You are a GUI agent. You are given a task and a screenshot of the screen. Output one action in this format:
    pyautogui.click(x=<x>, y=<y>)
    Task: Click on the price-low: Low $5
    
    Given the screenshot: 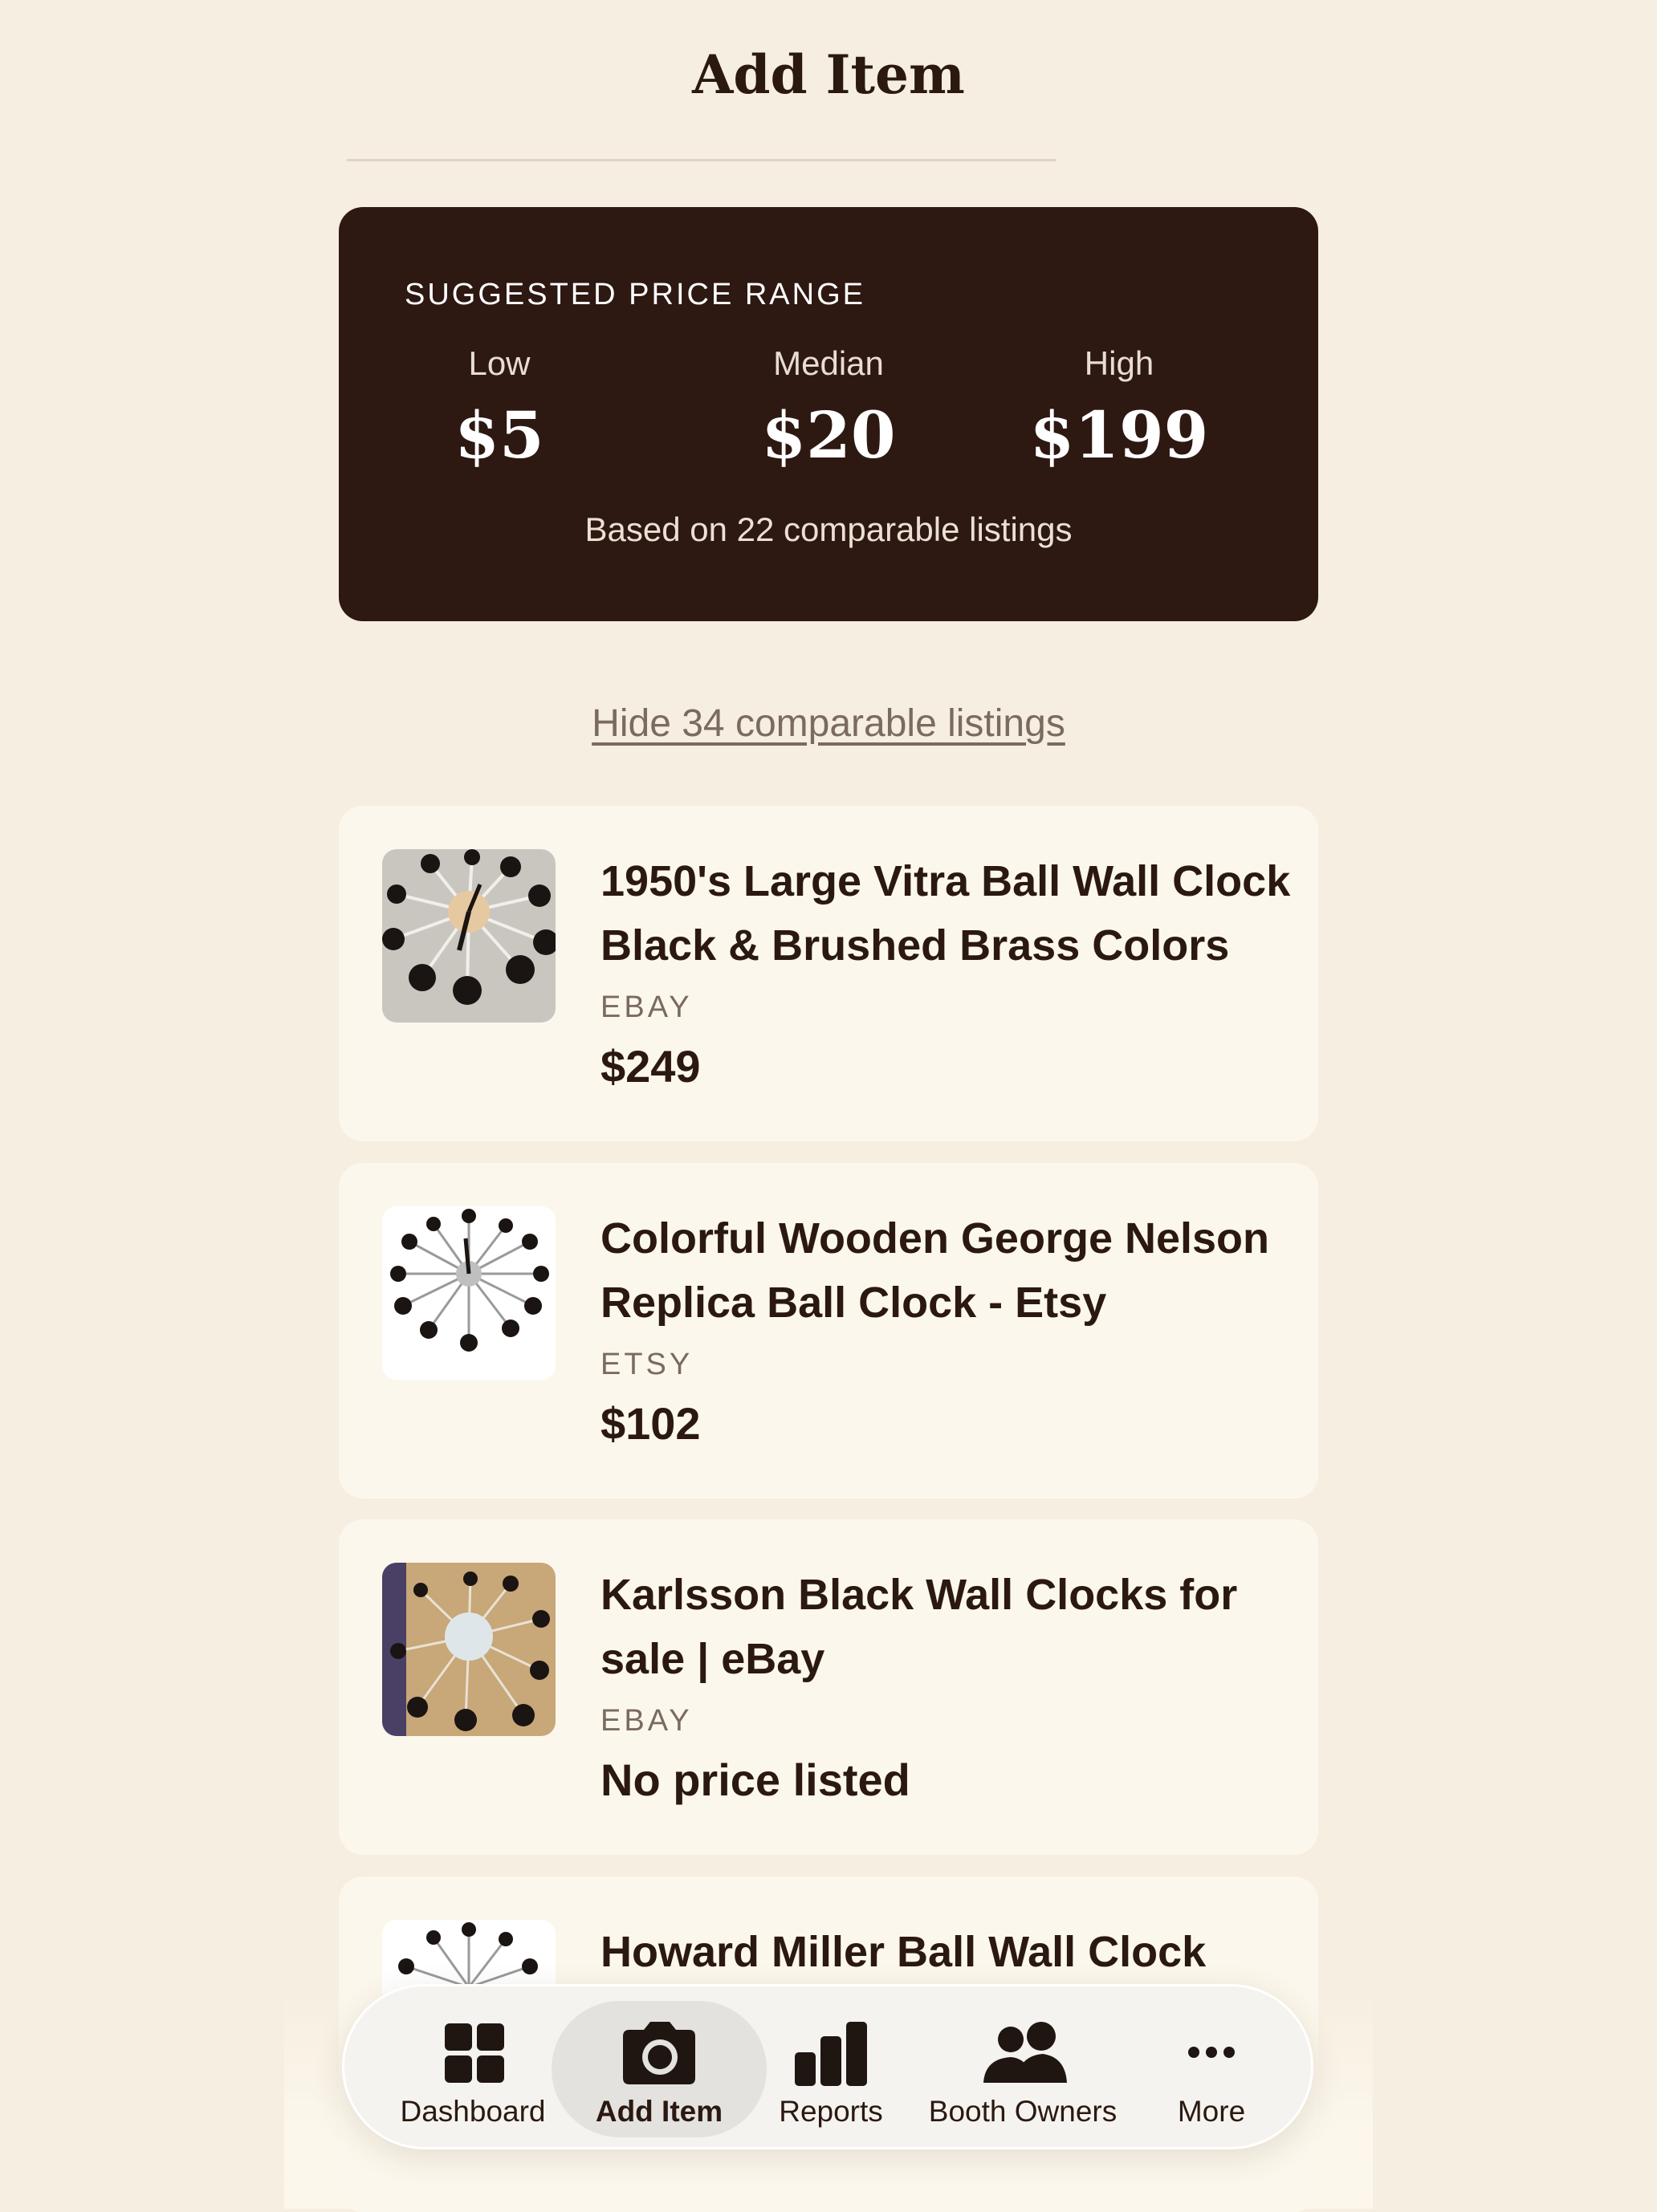 What is the action you would take?
    pyautogui.click(x=499, y=409)
    